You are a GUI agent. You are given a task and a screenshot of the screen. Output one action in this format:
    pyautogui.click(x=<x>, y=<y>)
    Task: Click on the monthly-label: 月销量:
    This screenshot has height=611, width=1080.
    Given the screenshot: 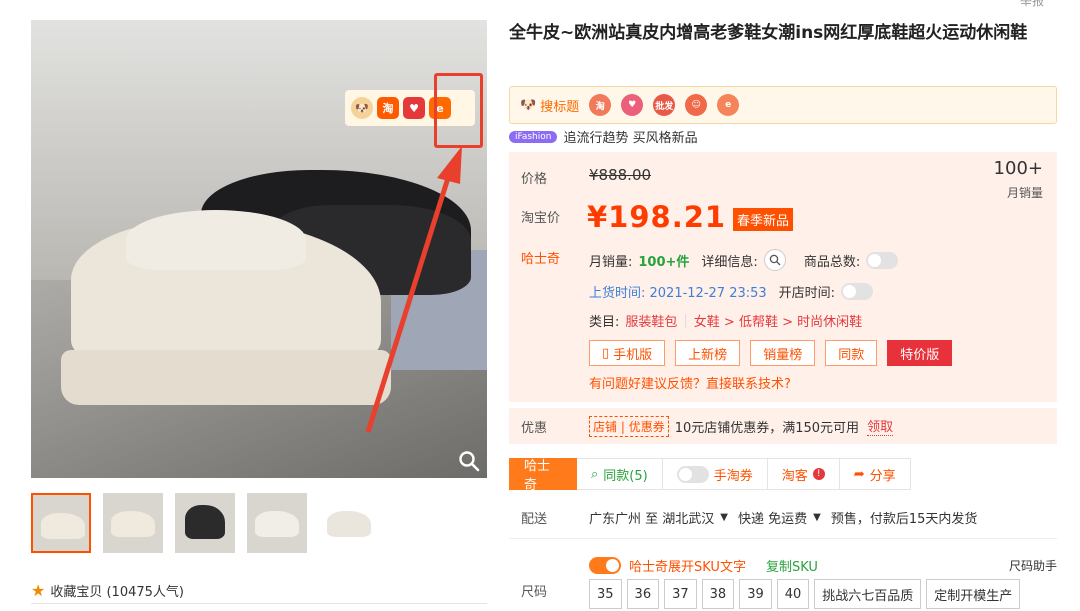 What is the action you would take?
    pyautogui.click(x=611, y=262)
    